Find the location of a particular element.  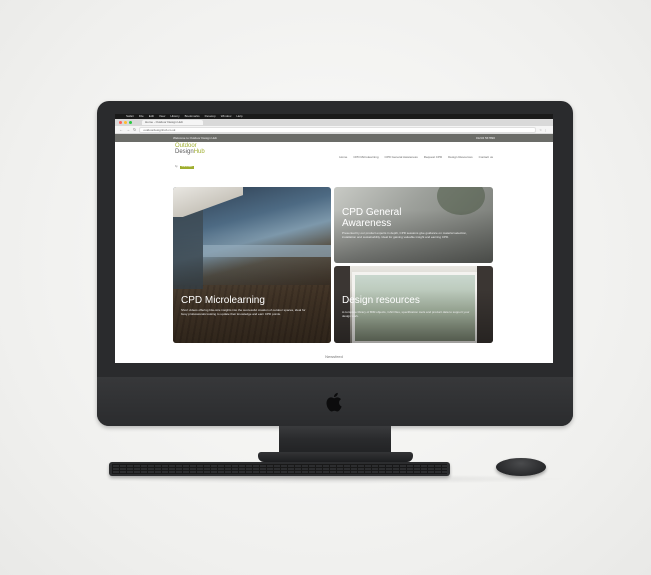

keyboard is located at coordinates (279, 469).